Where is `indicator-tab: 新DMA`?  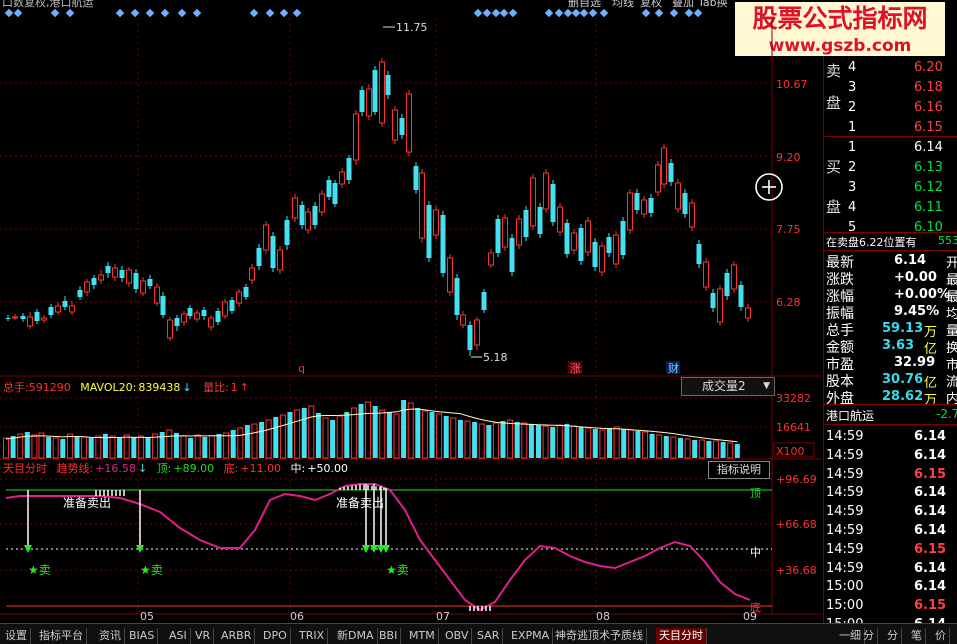 indicator-tab: 新DMA is located at coordinates (356, 636).